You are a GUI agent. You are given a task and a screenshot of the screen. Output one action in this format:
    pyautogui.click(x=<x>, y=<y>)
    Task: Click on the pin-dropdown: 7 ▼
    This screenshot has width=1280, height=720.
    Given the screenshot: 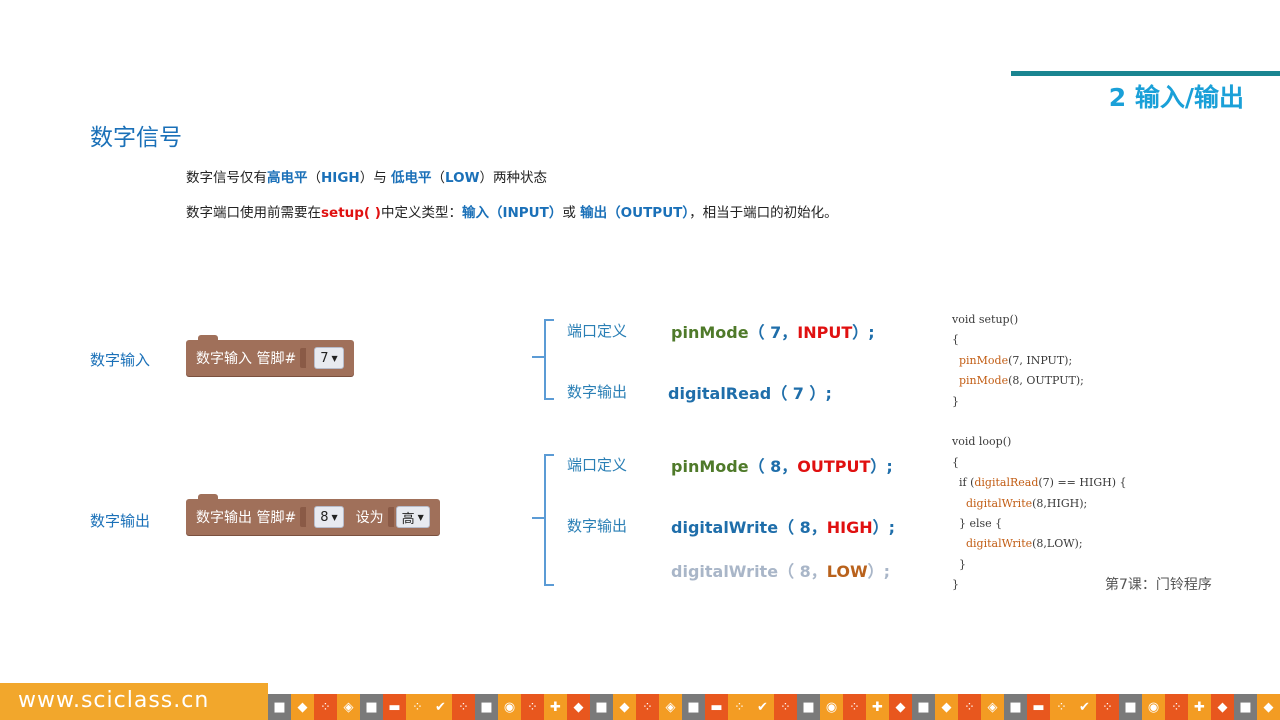 What is the action you would take?
    pyautogui.click(x=329, y=358)
    